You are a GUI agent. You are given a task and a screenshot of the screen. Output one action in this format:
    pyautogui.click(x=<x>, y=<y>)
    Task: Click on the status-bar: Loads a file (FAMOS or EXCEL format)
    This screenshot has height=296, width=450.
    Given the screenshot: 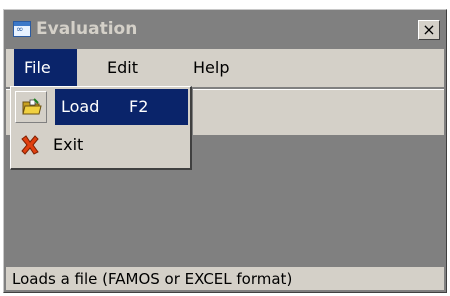 What is the action you would take?
    pyautogui.click(x=225, y=278)
    